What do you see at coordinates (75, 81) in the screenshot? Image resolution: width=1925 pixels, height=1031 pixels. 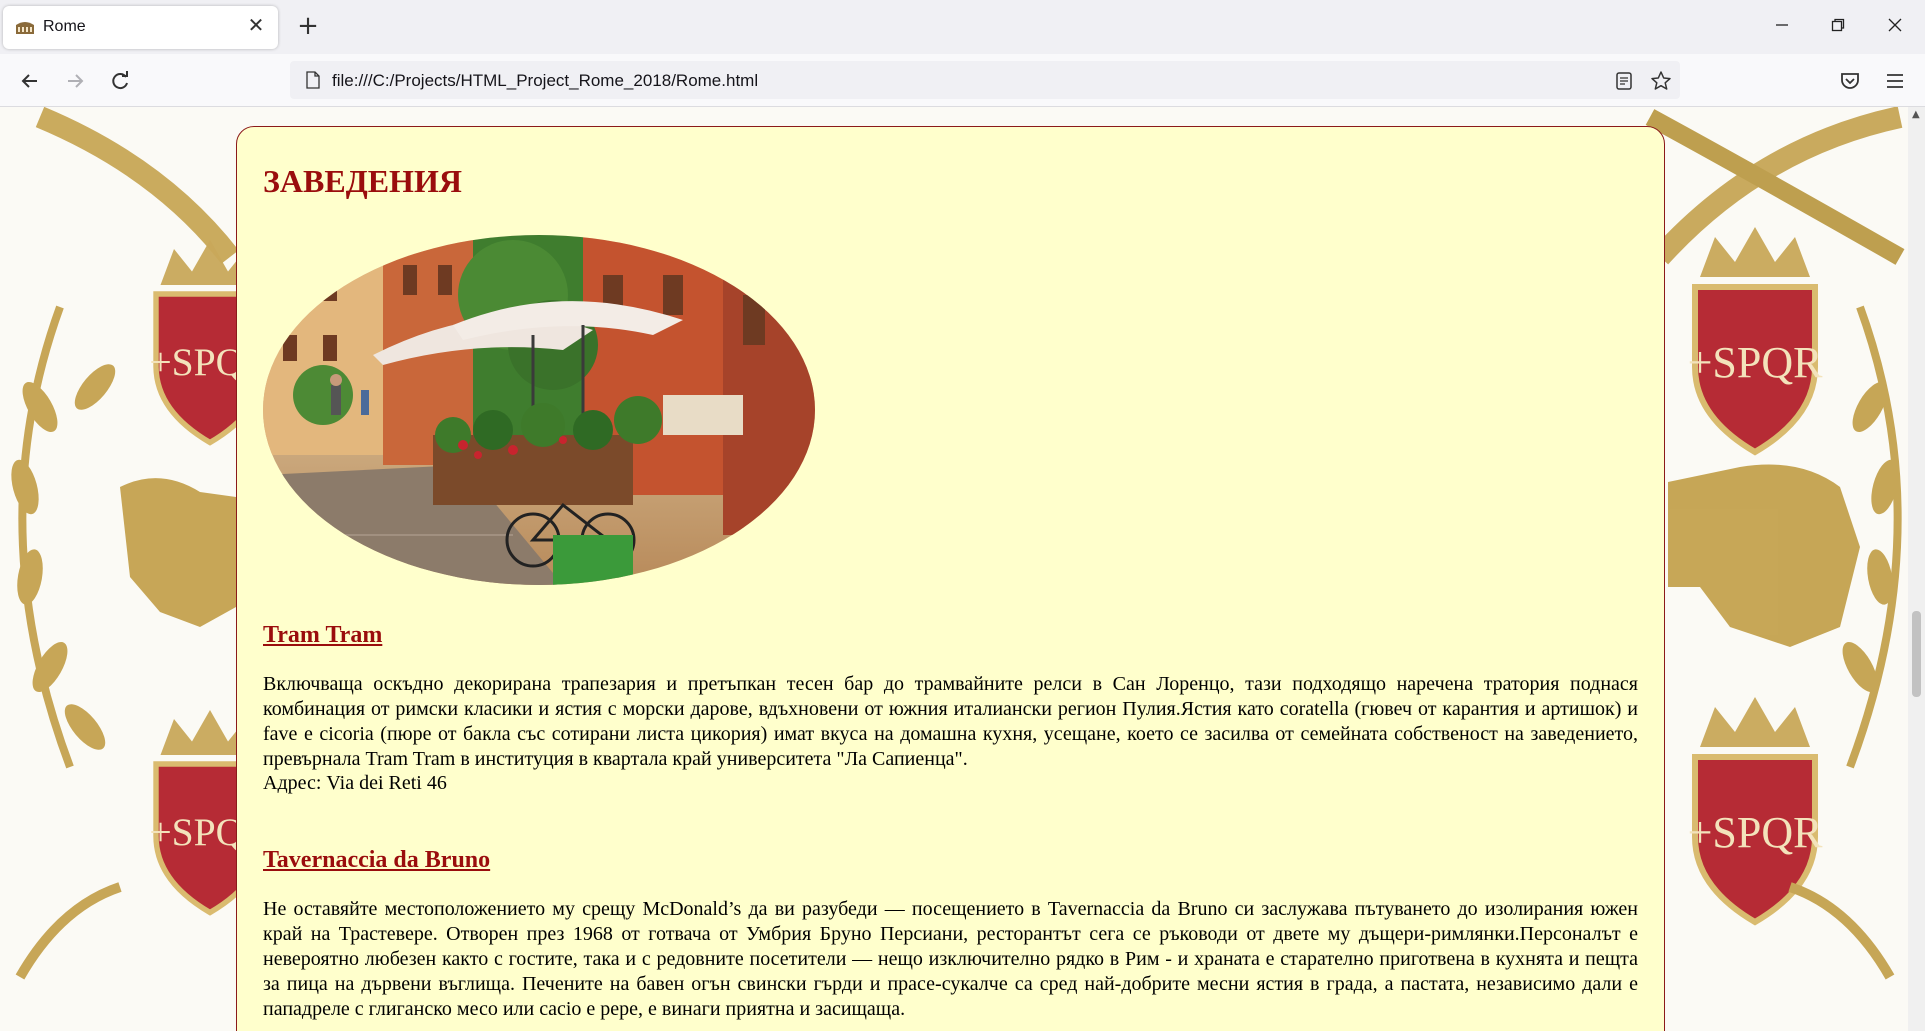 I see `forward-arrow-icon` at bounding box center [75, 81].